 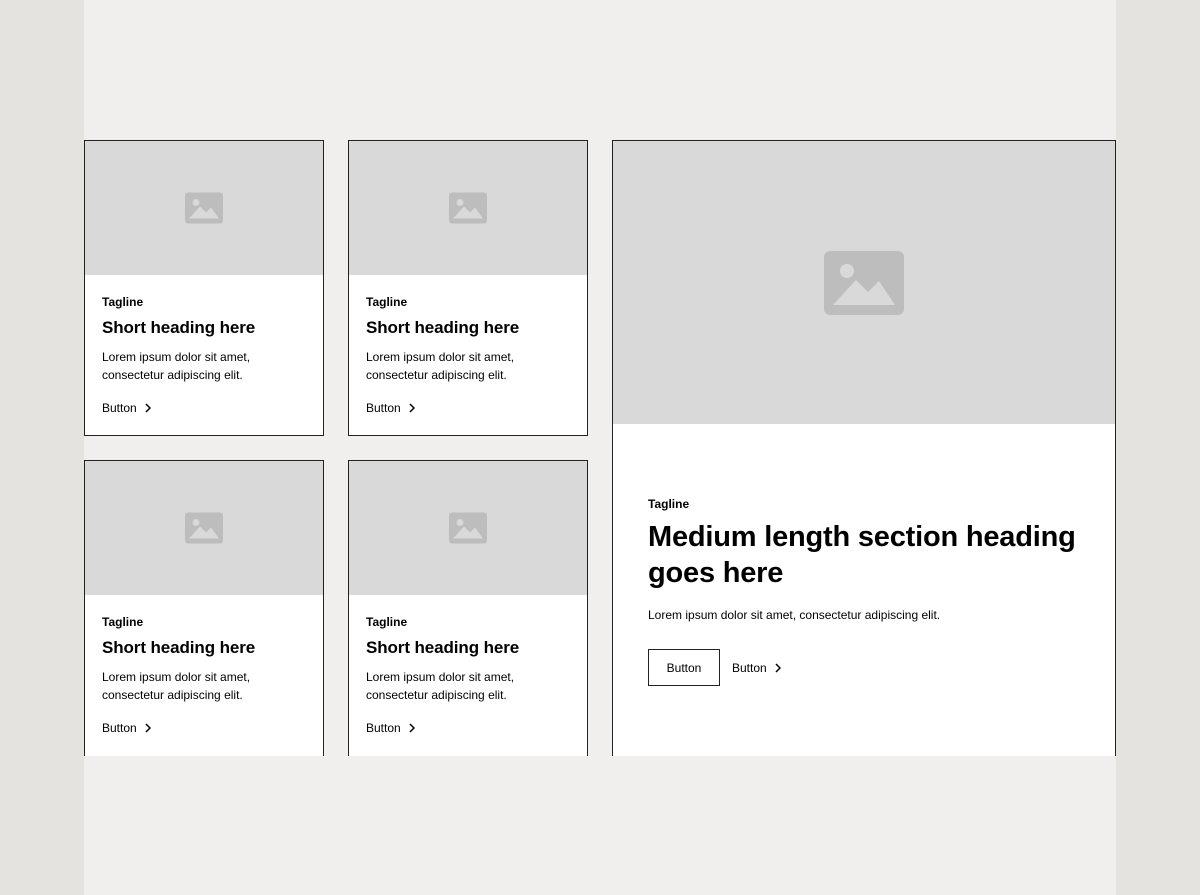 I want to click on feature-heading: Medium length section heading goes here, so click(x=862, y=555).